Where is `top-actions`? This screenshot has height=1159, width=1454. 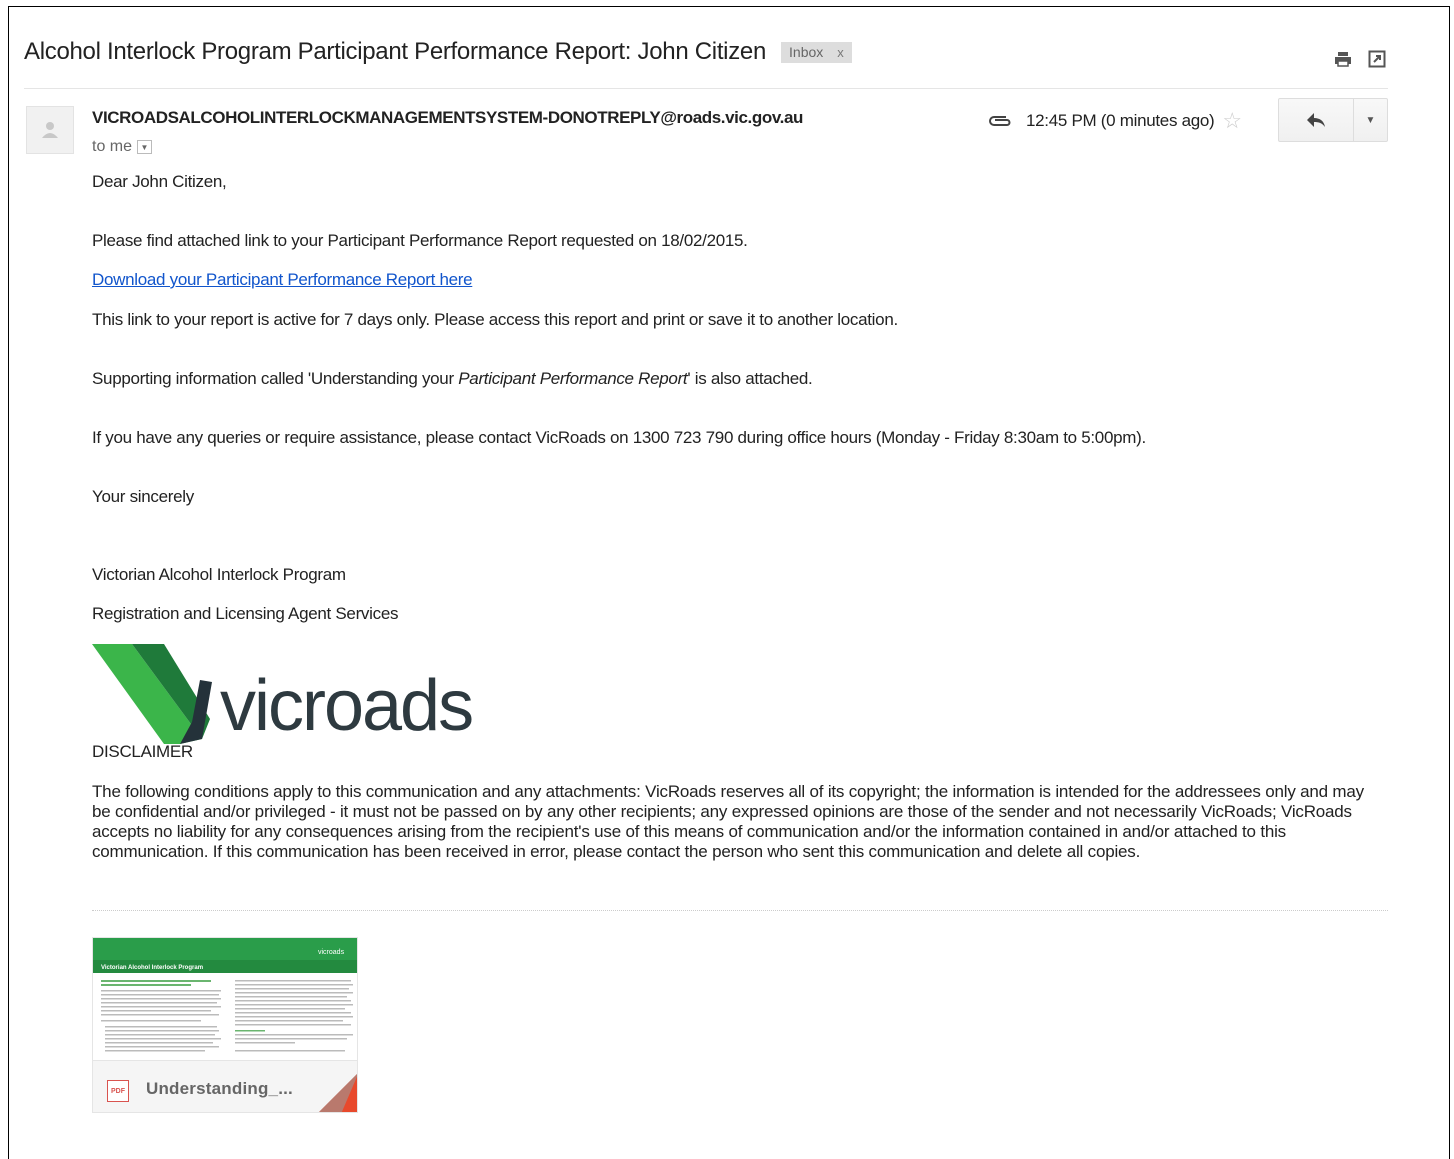
top-actions is located at coordinates (1360, 59).